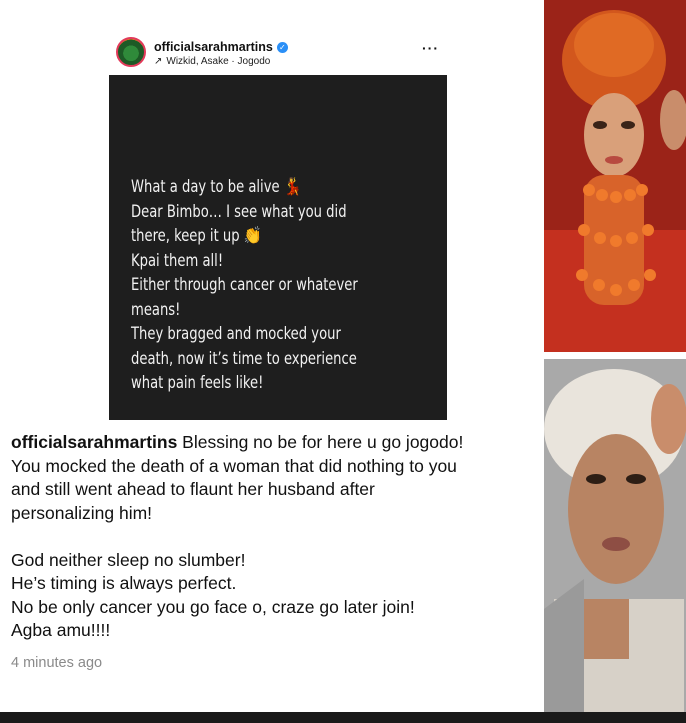 This screenshot has height=723, width=686. I want to click on bottom-bar, so click(343, 717).